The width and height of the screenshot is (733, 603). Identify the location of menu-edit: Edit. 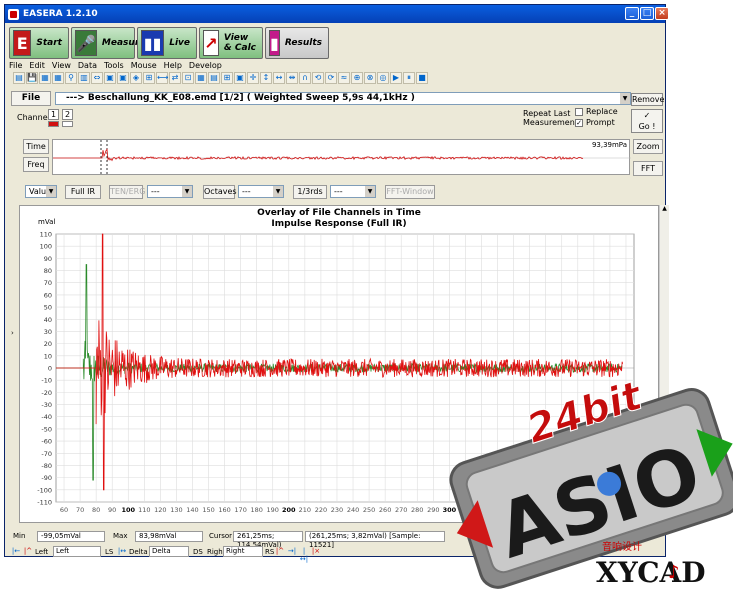
(37, 65).